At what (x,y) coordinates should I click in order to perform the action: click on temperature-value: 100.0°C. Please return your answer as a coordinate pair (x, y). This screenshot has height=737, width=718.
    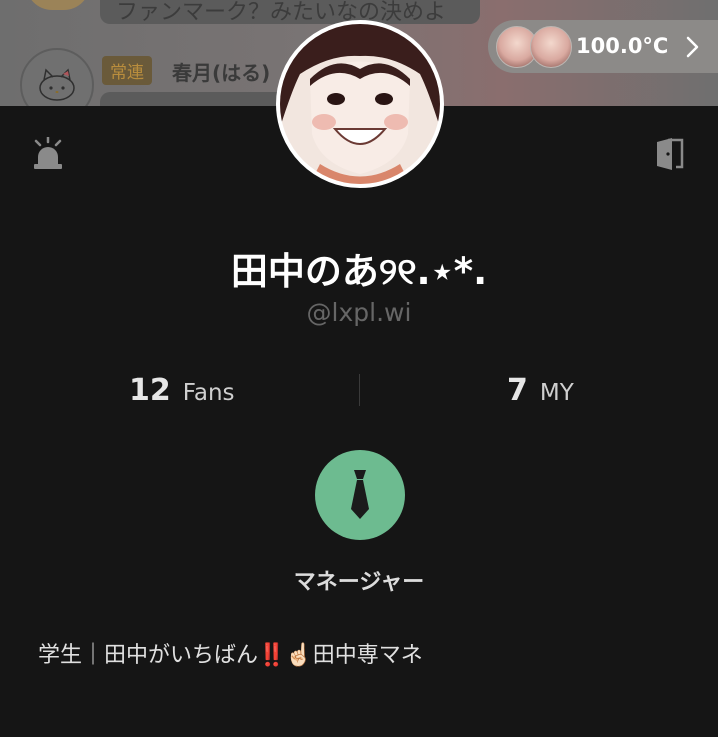
    Looking at the image, I should click on (622, 46).